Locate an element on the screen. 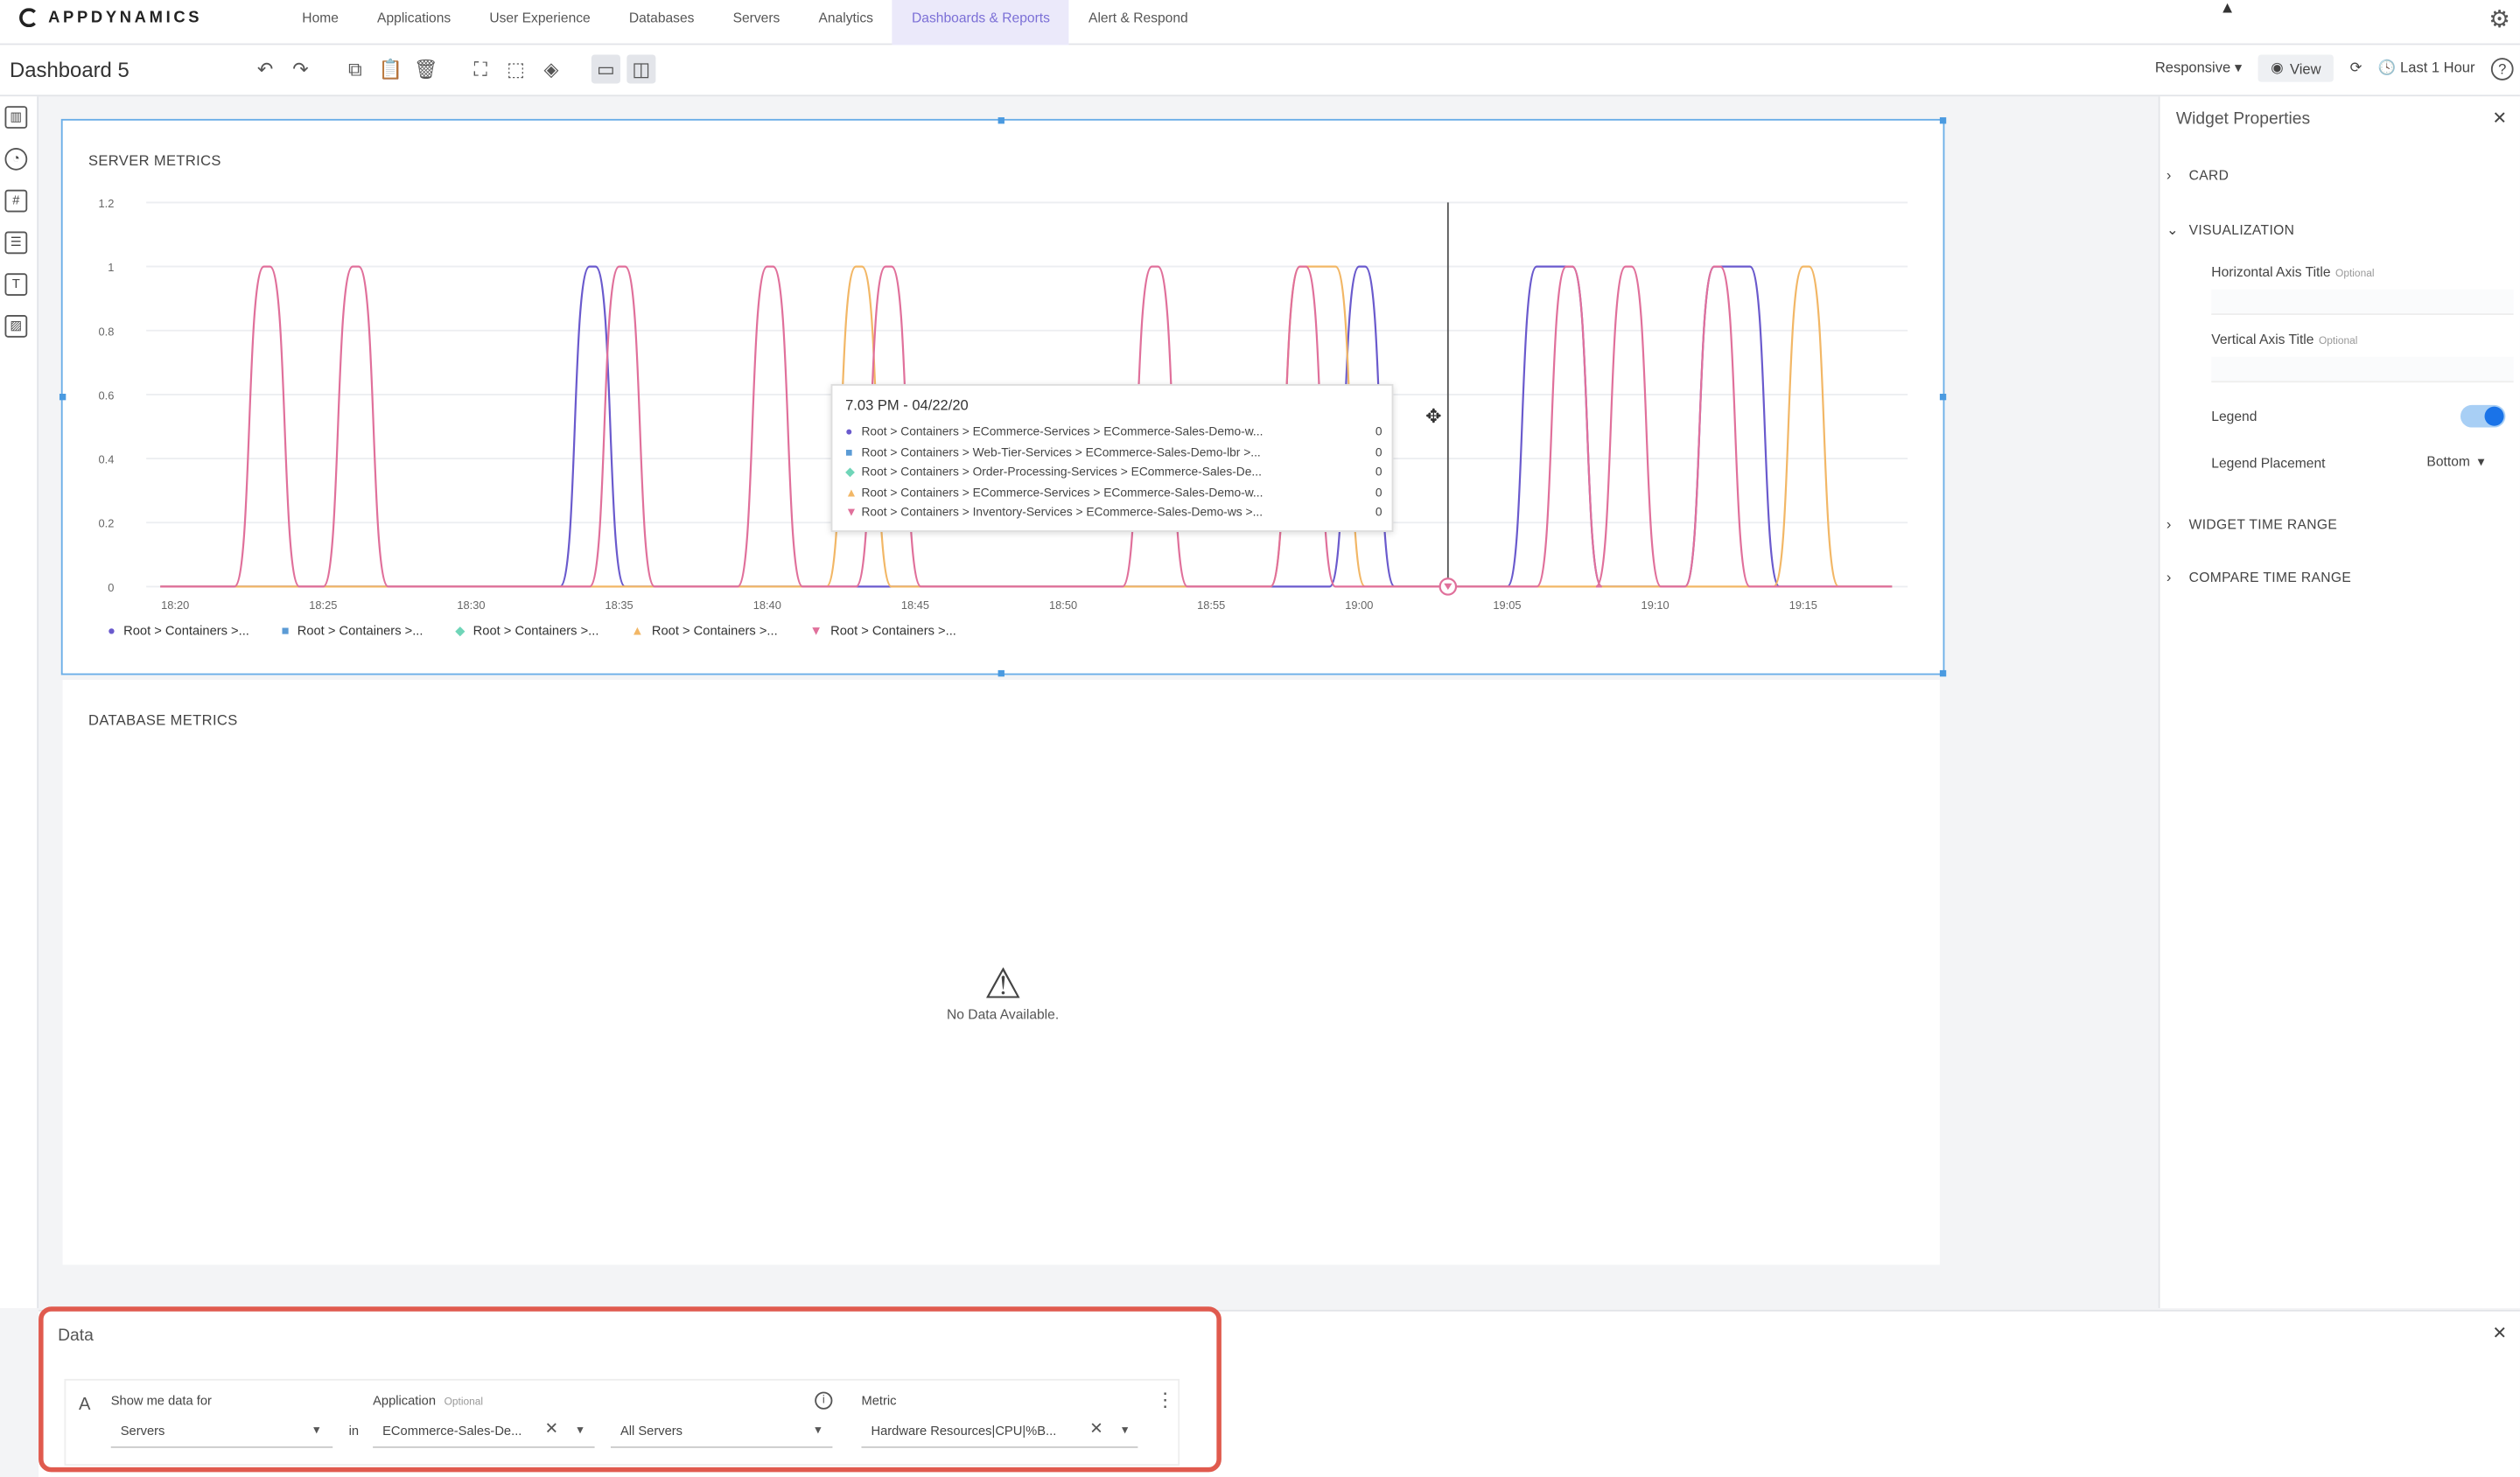 This screenshot has width=2520, height=1477. nav-item-analytics: Analytics is located at coordinates (845, 22).